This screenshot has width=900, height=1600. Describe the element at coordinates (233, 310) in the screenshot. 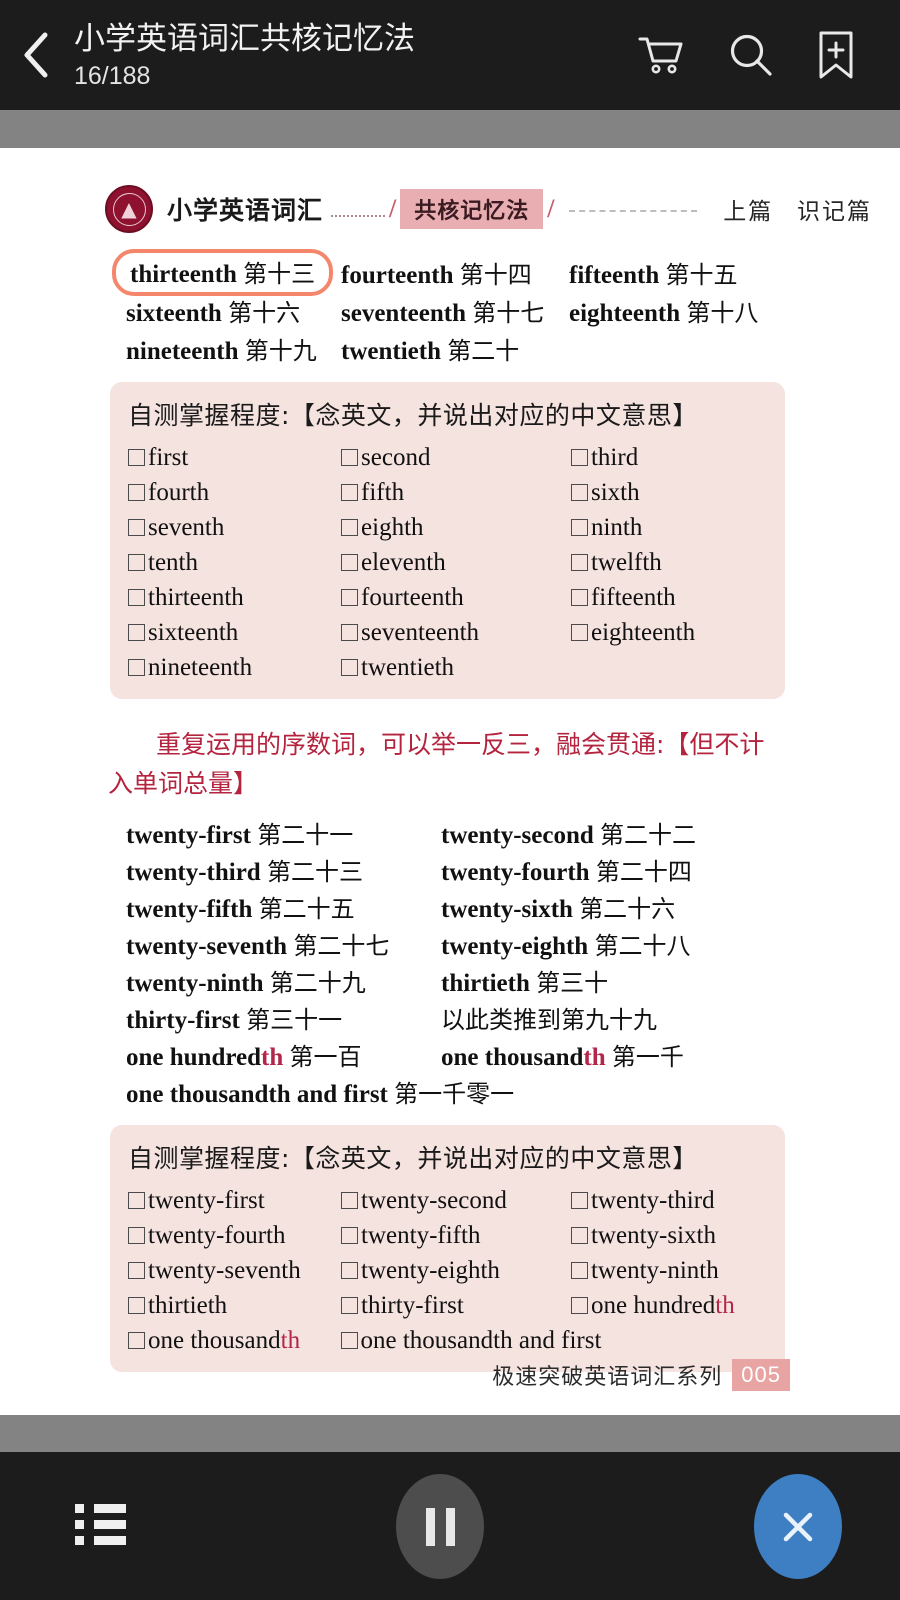

I see `word-entry: sixteenth 第十六` at that location.